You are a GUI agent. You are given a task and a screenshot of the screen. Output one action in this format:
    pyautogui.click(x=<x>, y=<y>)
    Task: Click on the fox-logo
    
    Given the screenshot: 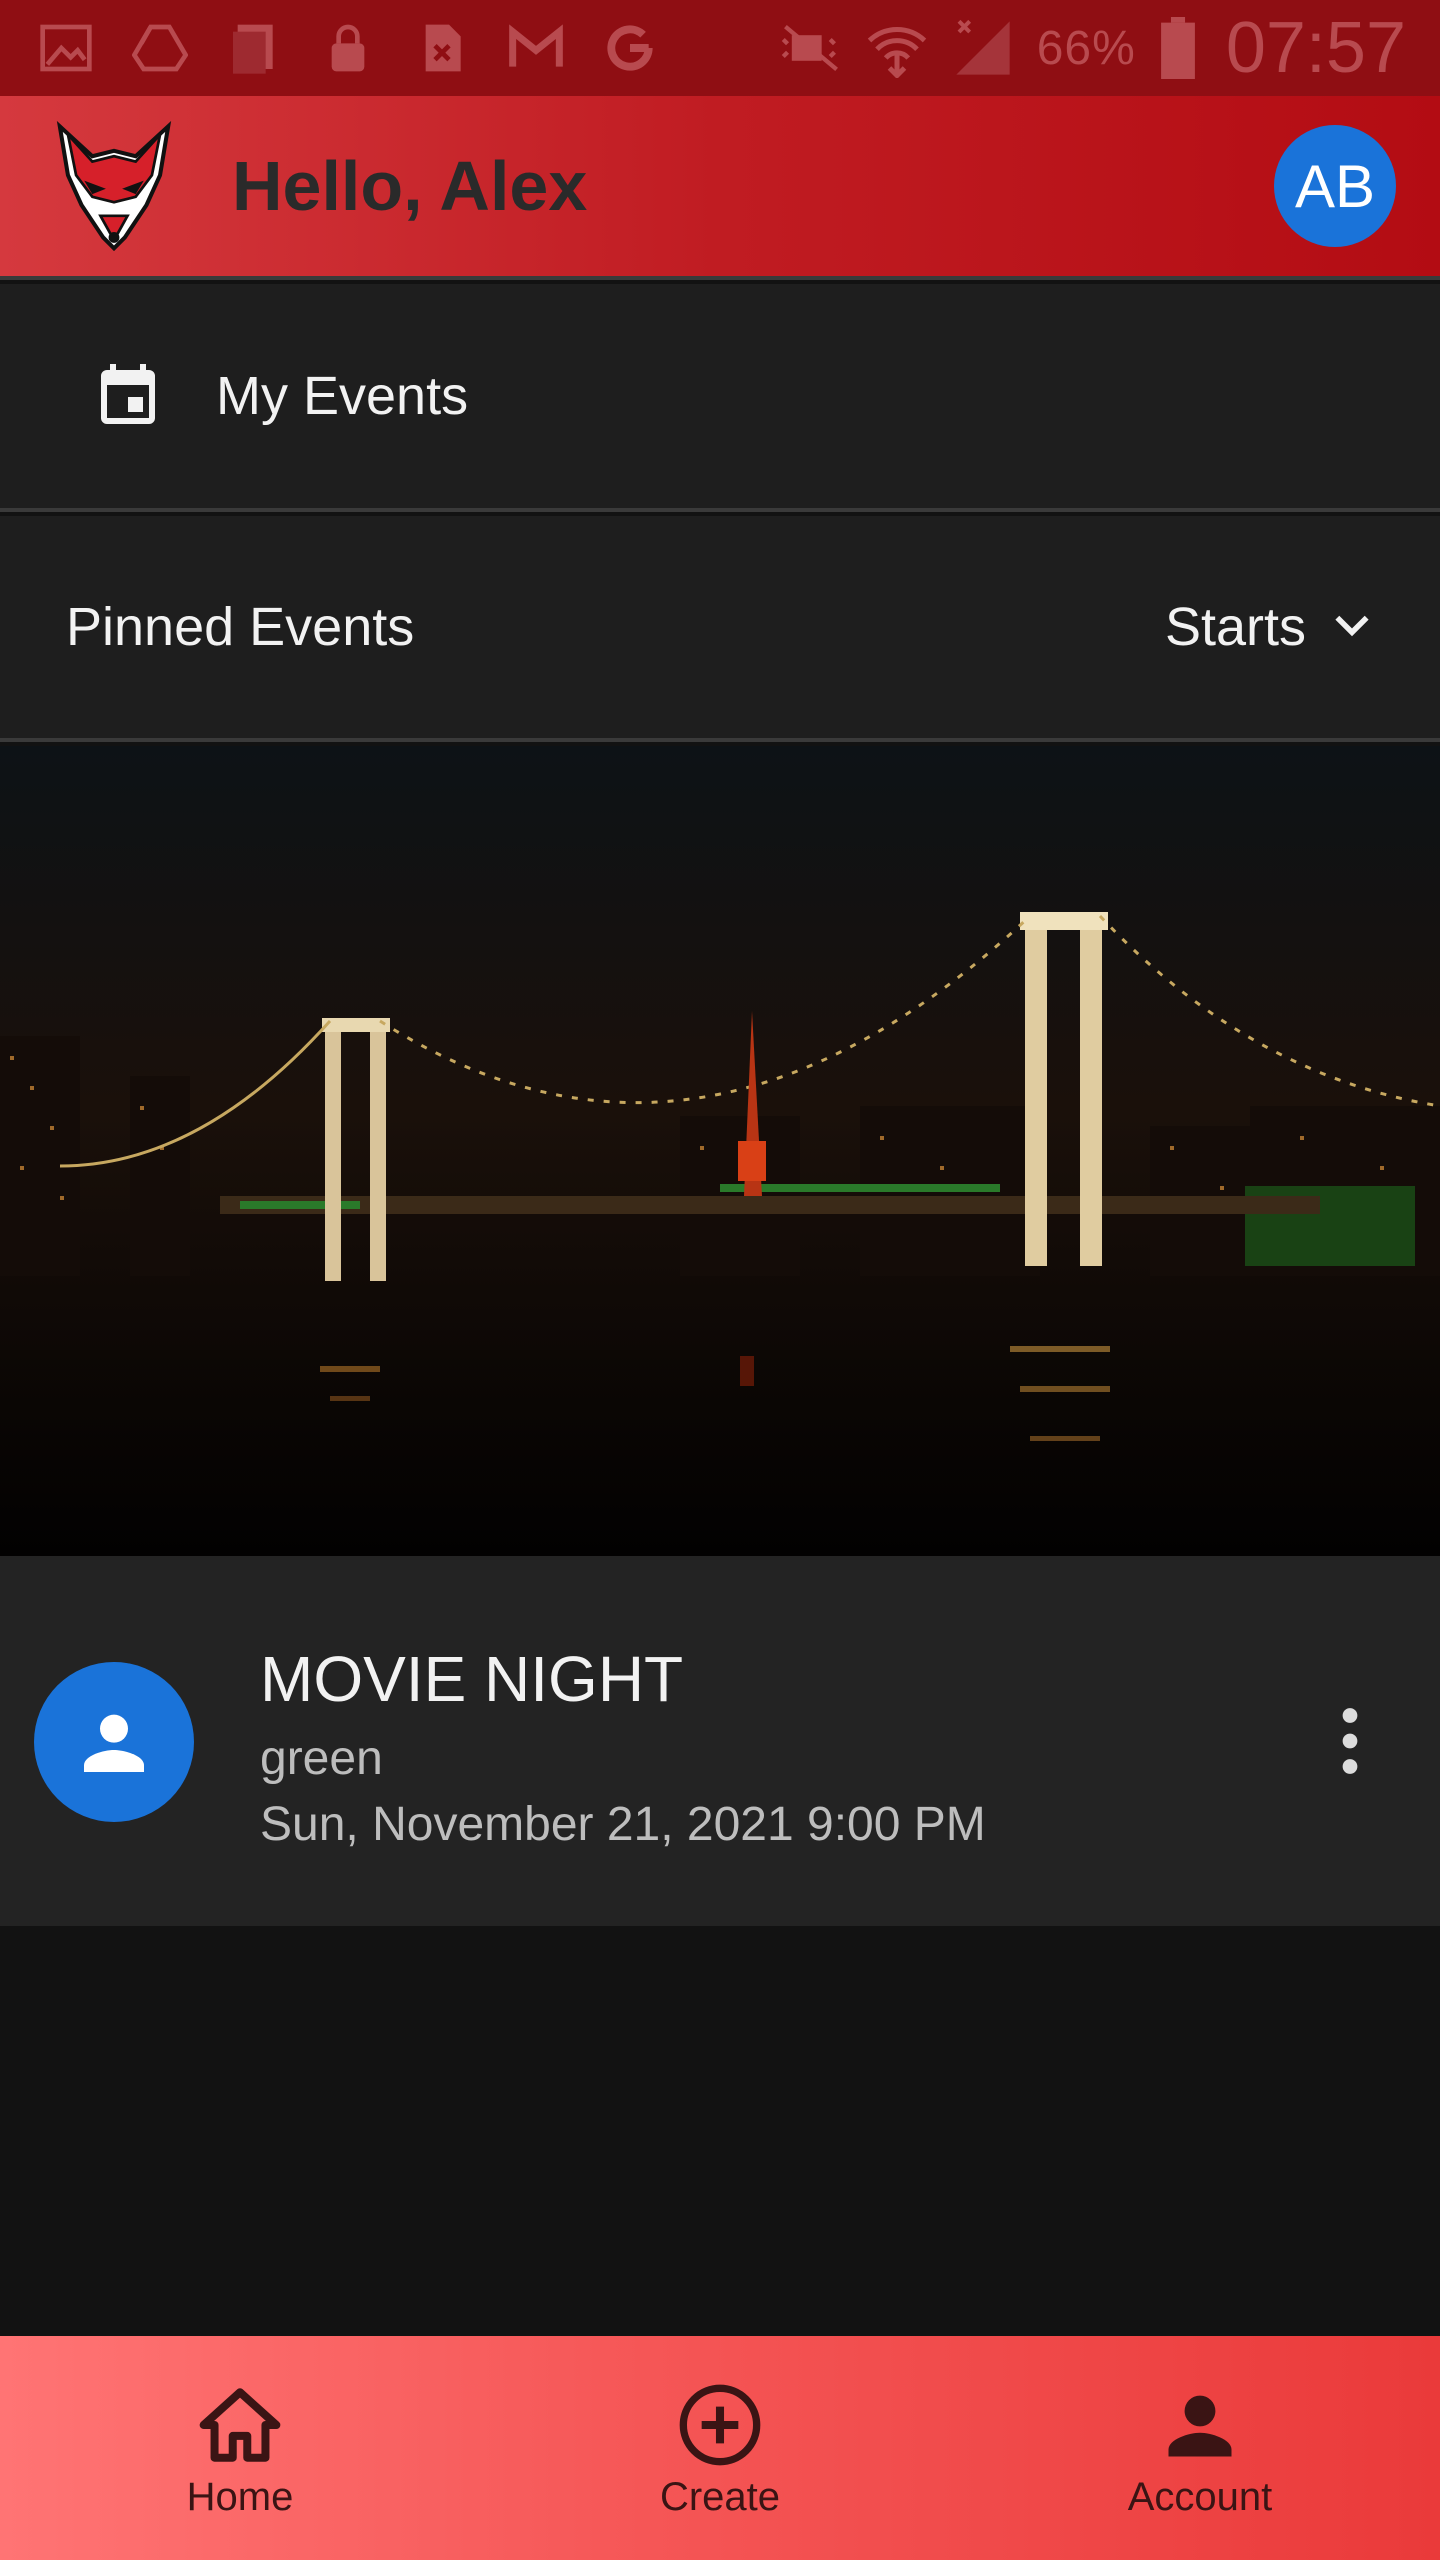 What is the action you would take?
    pyautogui.click(x=114, y=186)
    